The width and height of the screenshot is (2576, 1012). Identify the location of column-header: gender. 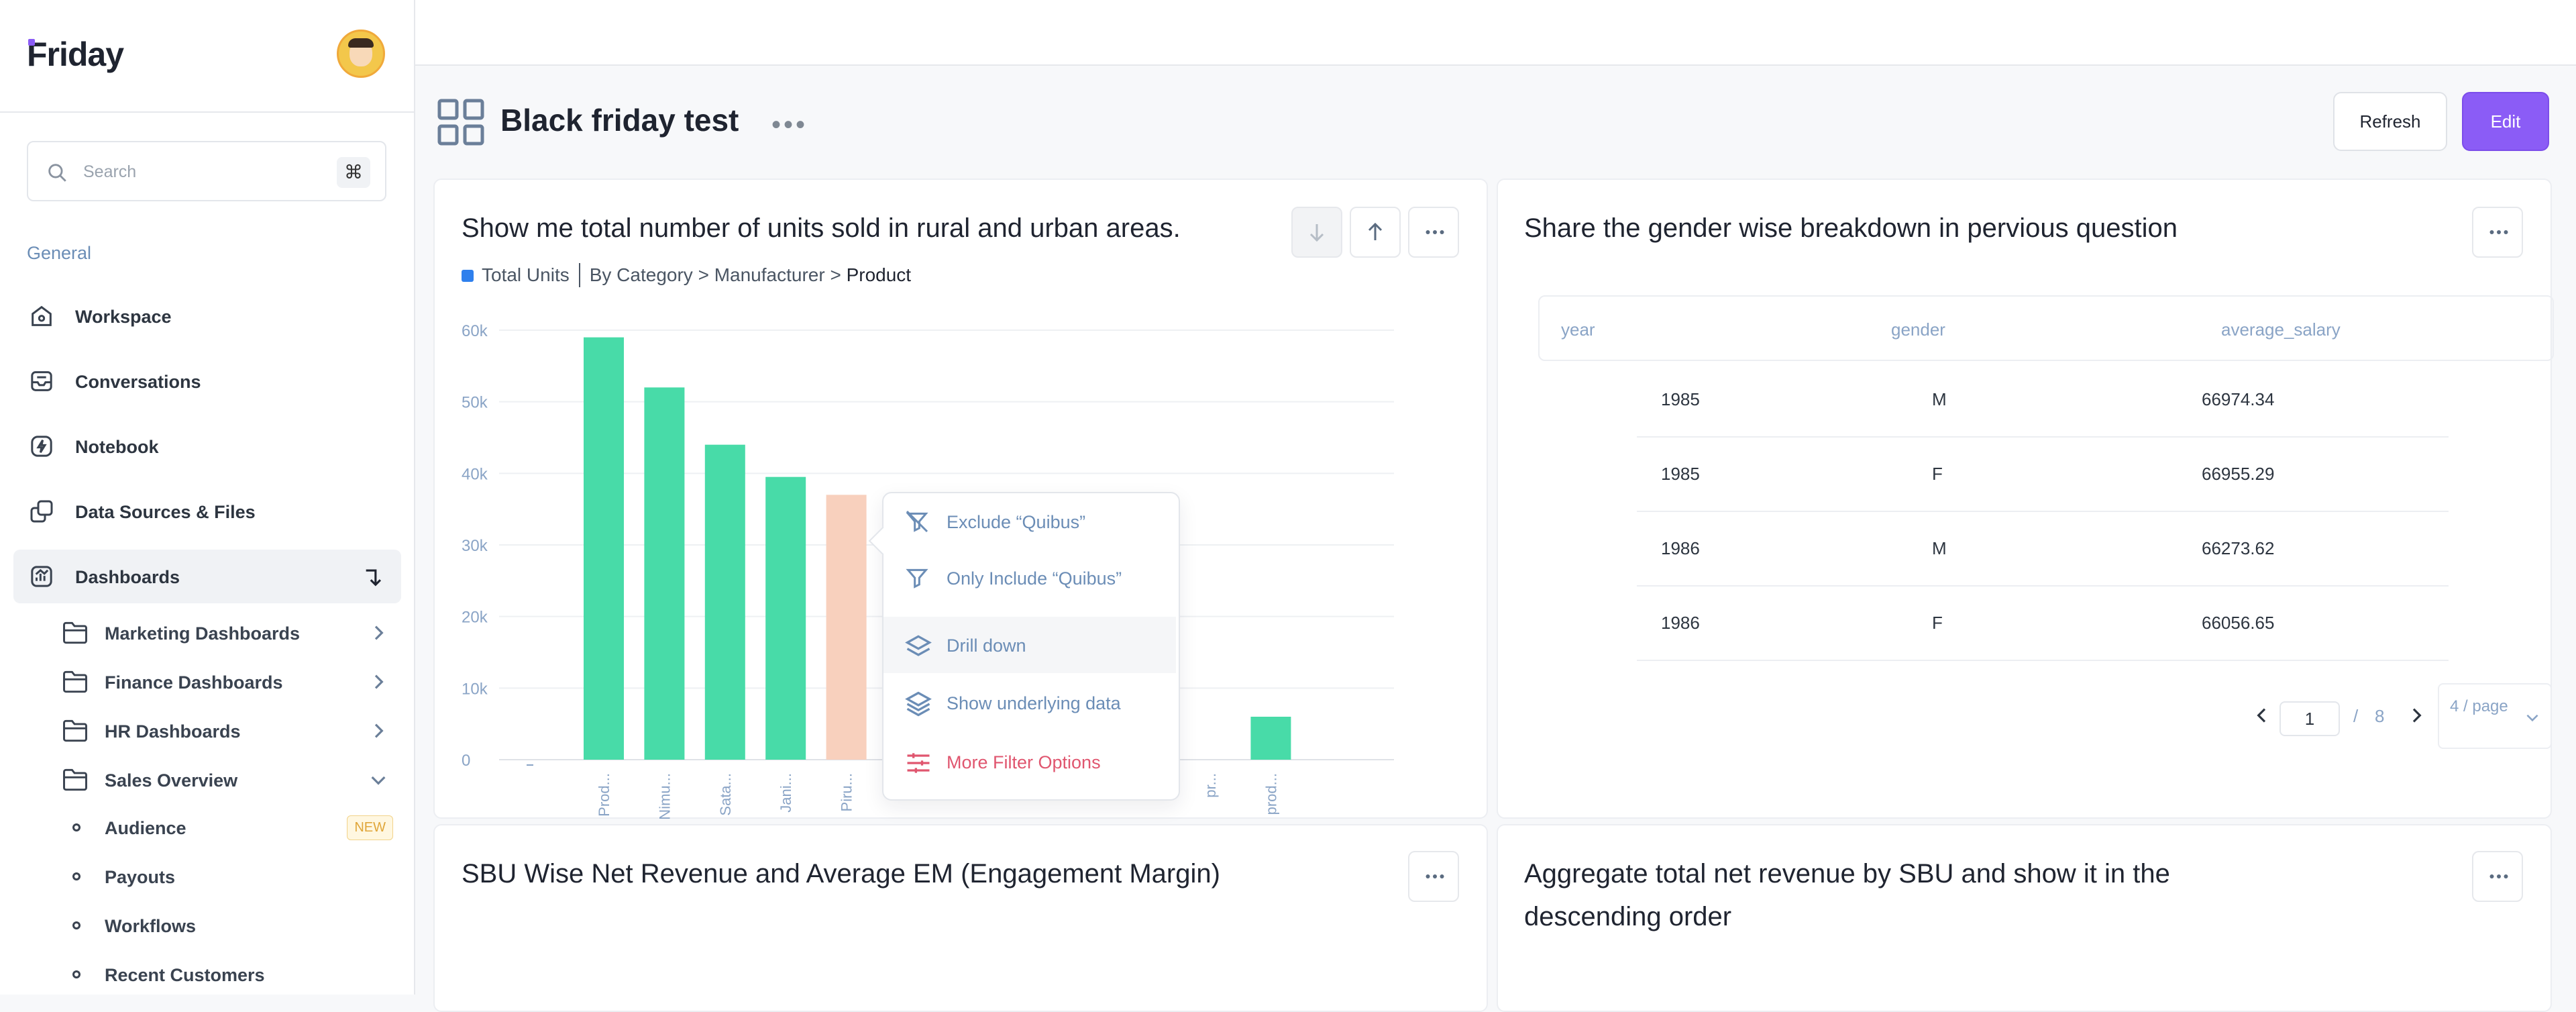
(1918, 329).